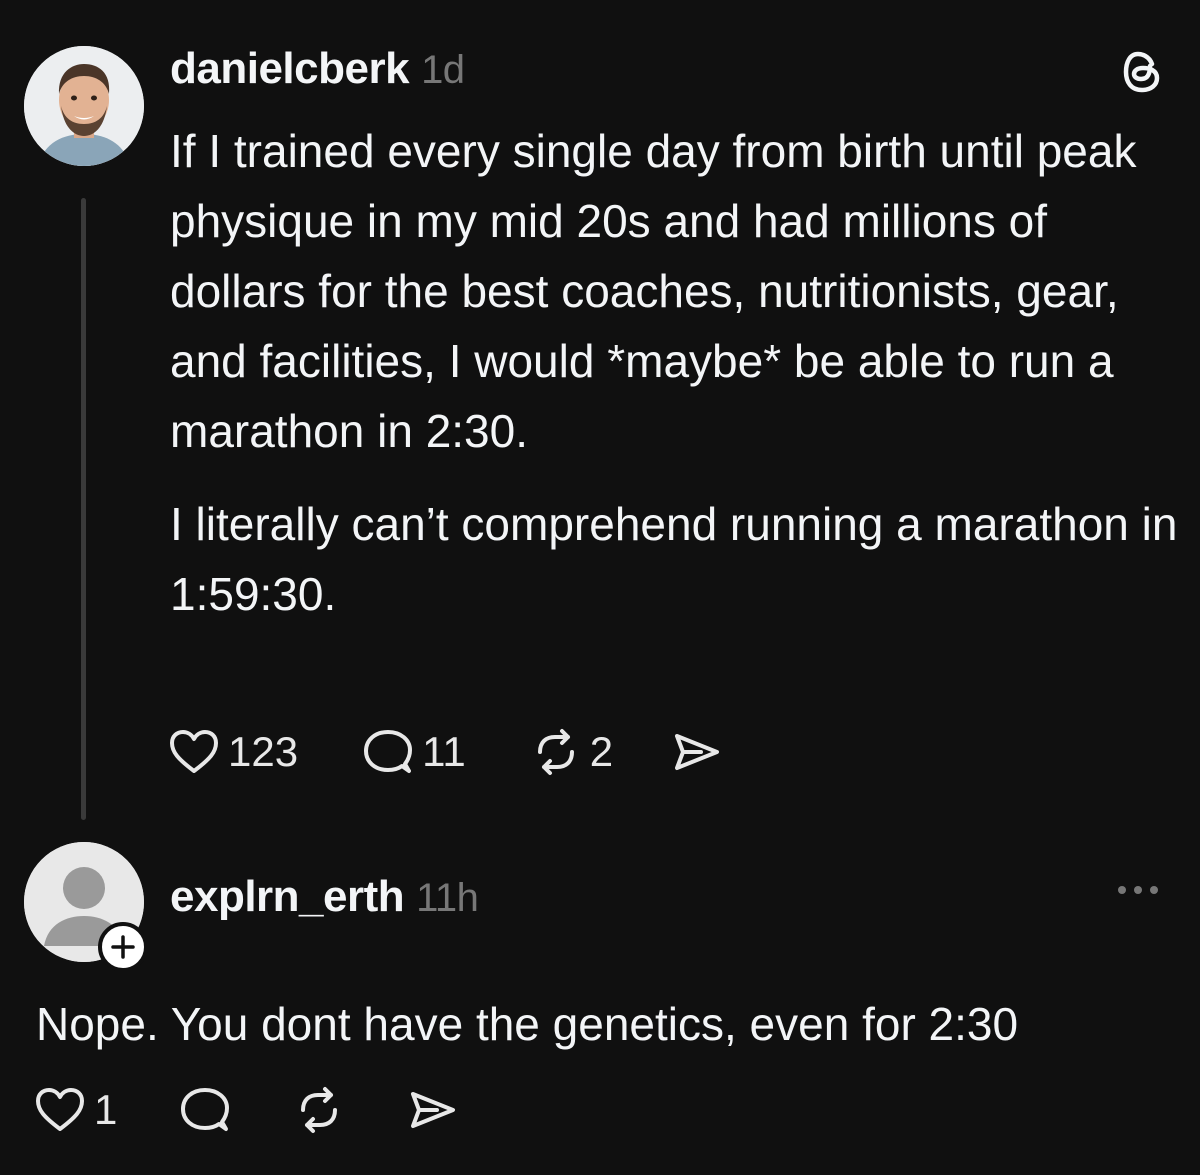 Image resolution: width=1200 pixels, height=1175 pixels. I want to click on post-header: danielcberk 1d, so click(317, 69).